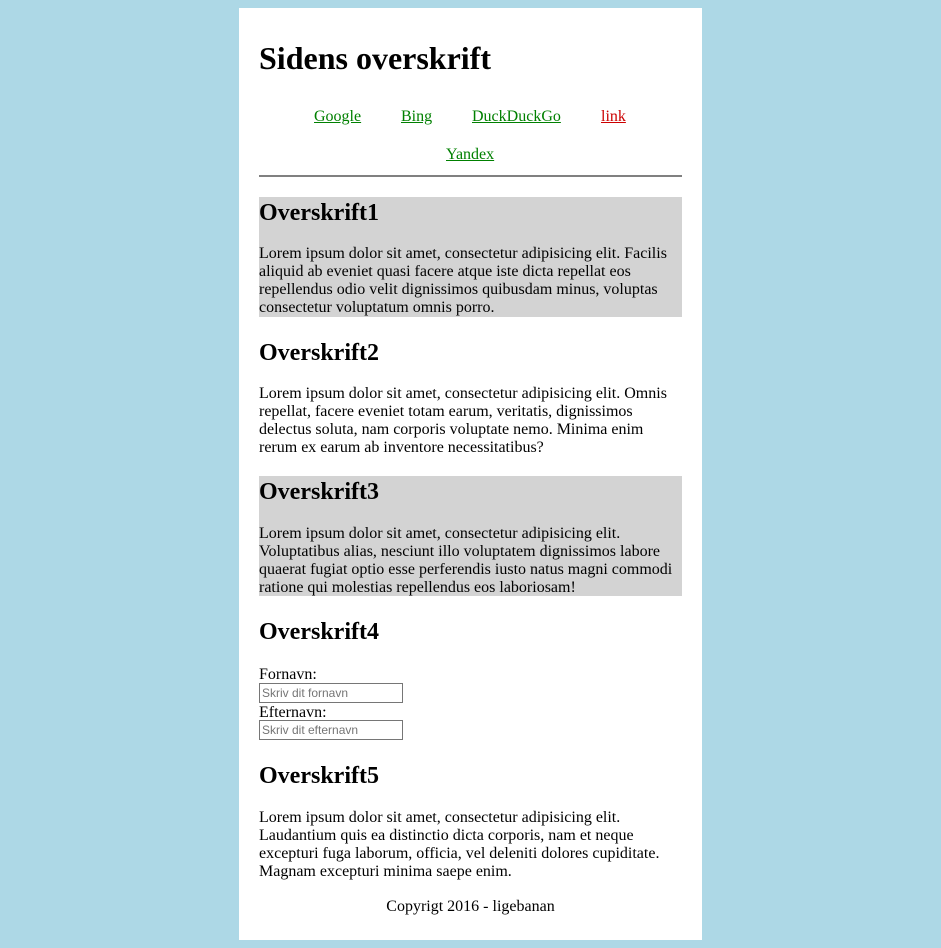 Image resolution: width=941 pixels, height=948 pixels. Describe the element at coordinates (331, 730) in the screenshot. I see `last-name-input` at that location.